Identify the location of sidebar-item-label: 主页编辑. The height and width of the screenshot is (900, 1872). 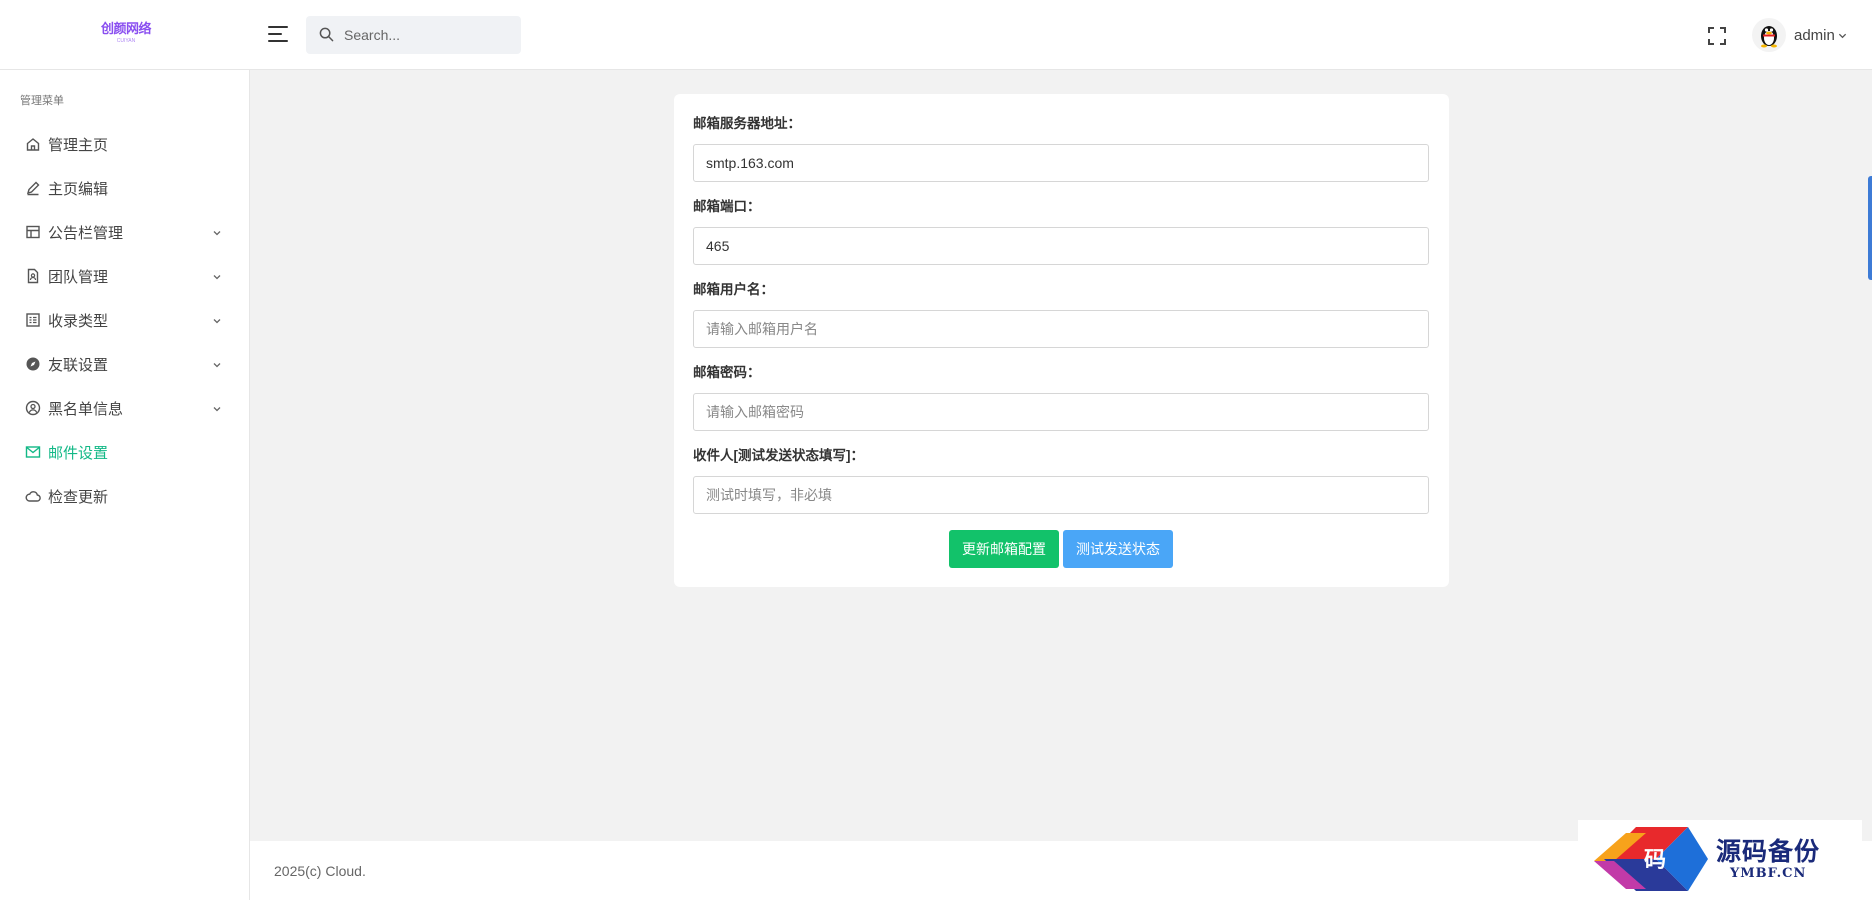
(78, 189).